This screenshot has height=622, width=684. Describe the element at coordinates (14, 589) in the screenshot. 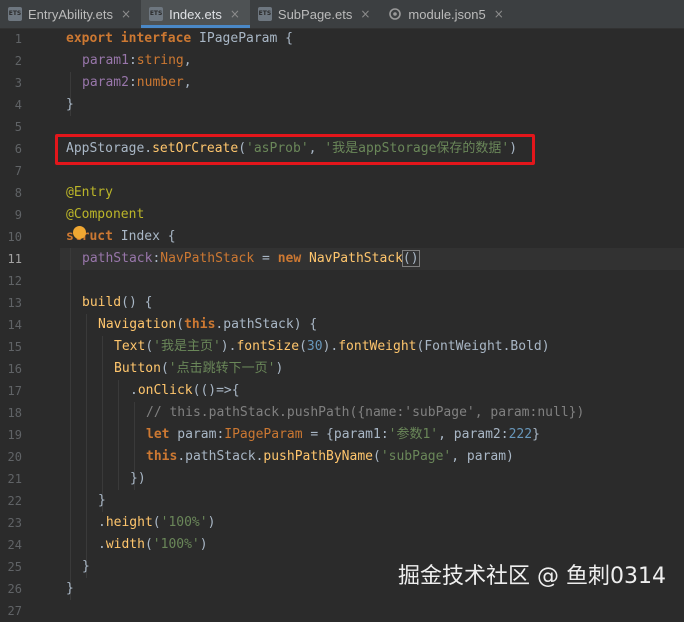

I see `line-number: 26` at that location.